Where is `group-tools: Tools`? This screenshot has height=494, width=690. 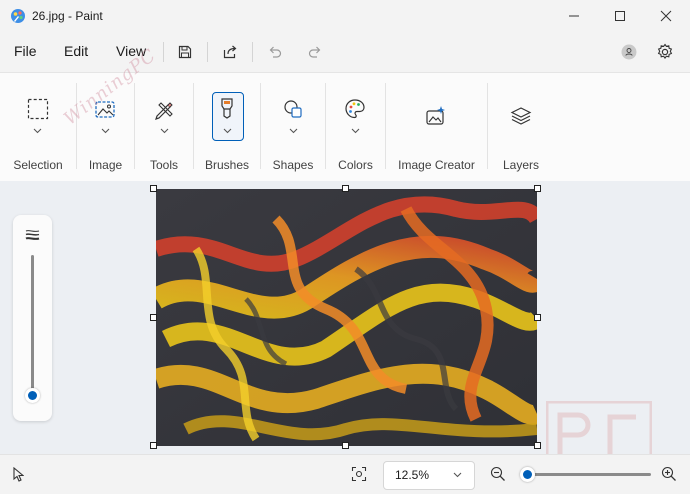 group-tools: Tools is located at coordinates (164, 127).